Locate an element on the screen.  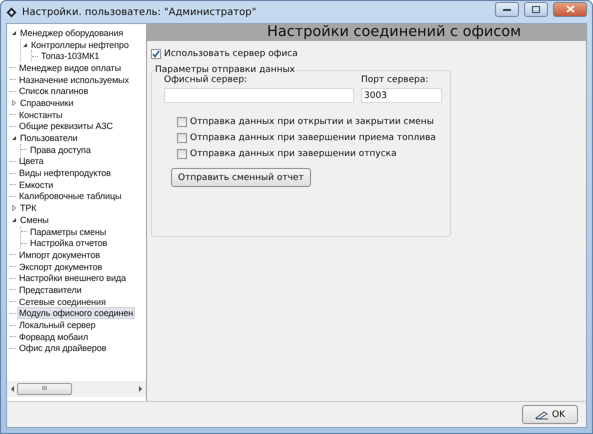
field-label: Порт сервера: is located at coordinates (395, 80).